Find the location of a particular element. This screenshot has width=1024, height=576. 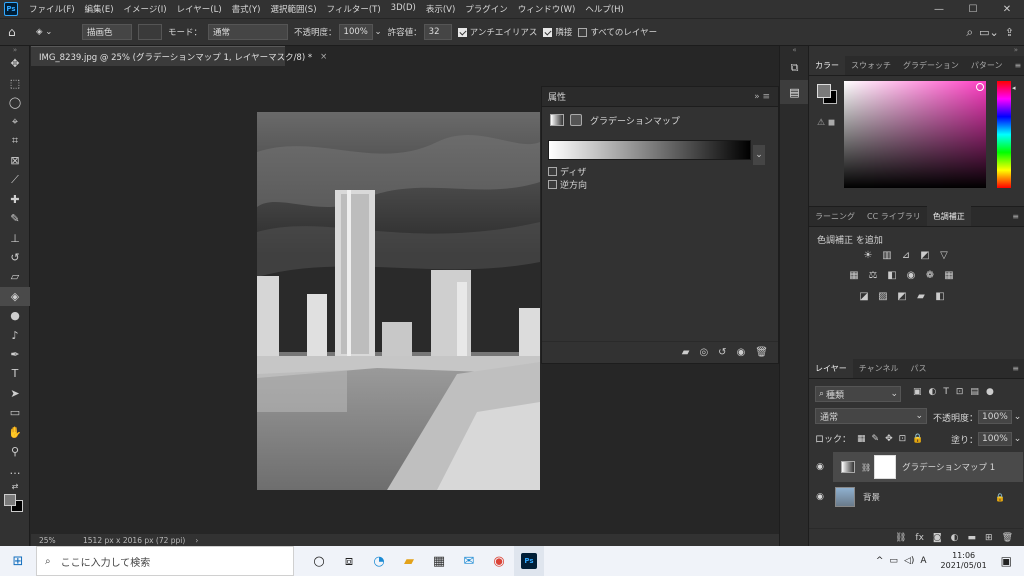

menu-item: 3D(D) is located at coordinates (403, 9).